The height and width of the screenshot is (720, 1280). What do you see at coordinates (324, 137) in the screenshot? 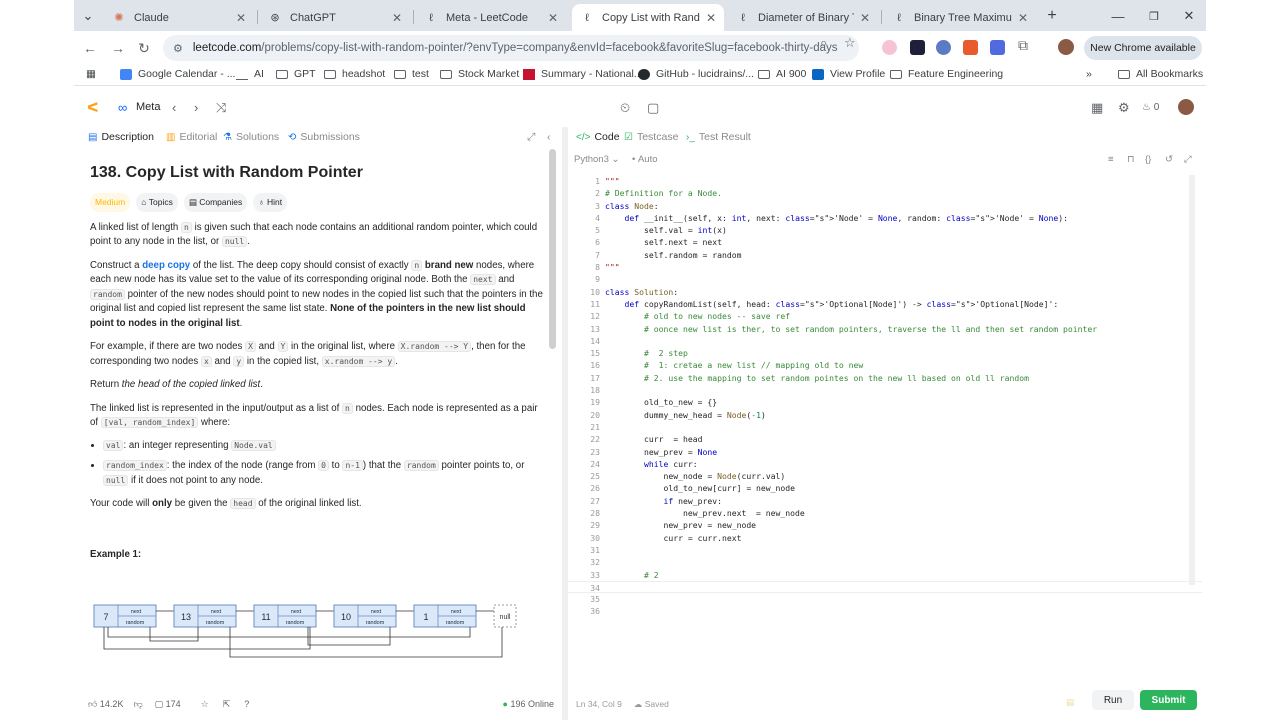
I see `tab-submissions: ⟲ Submissions` at bounding box center [324, 137].